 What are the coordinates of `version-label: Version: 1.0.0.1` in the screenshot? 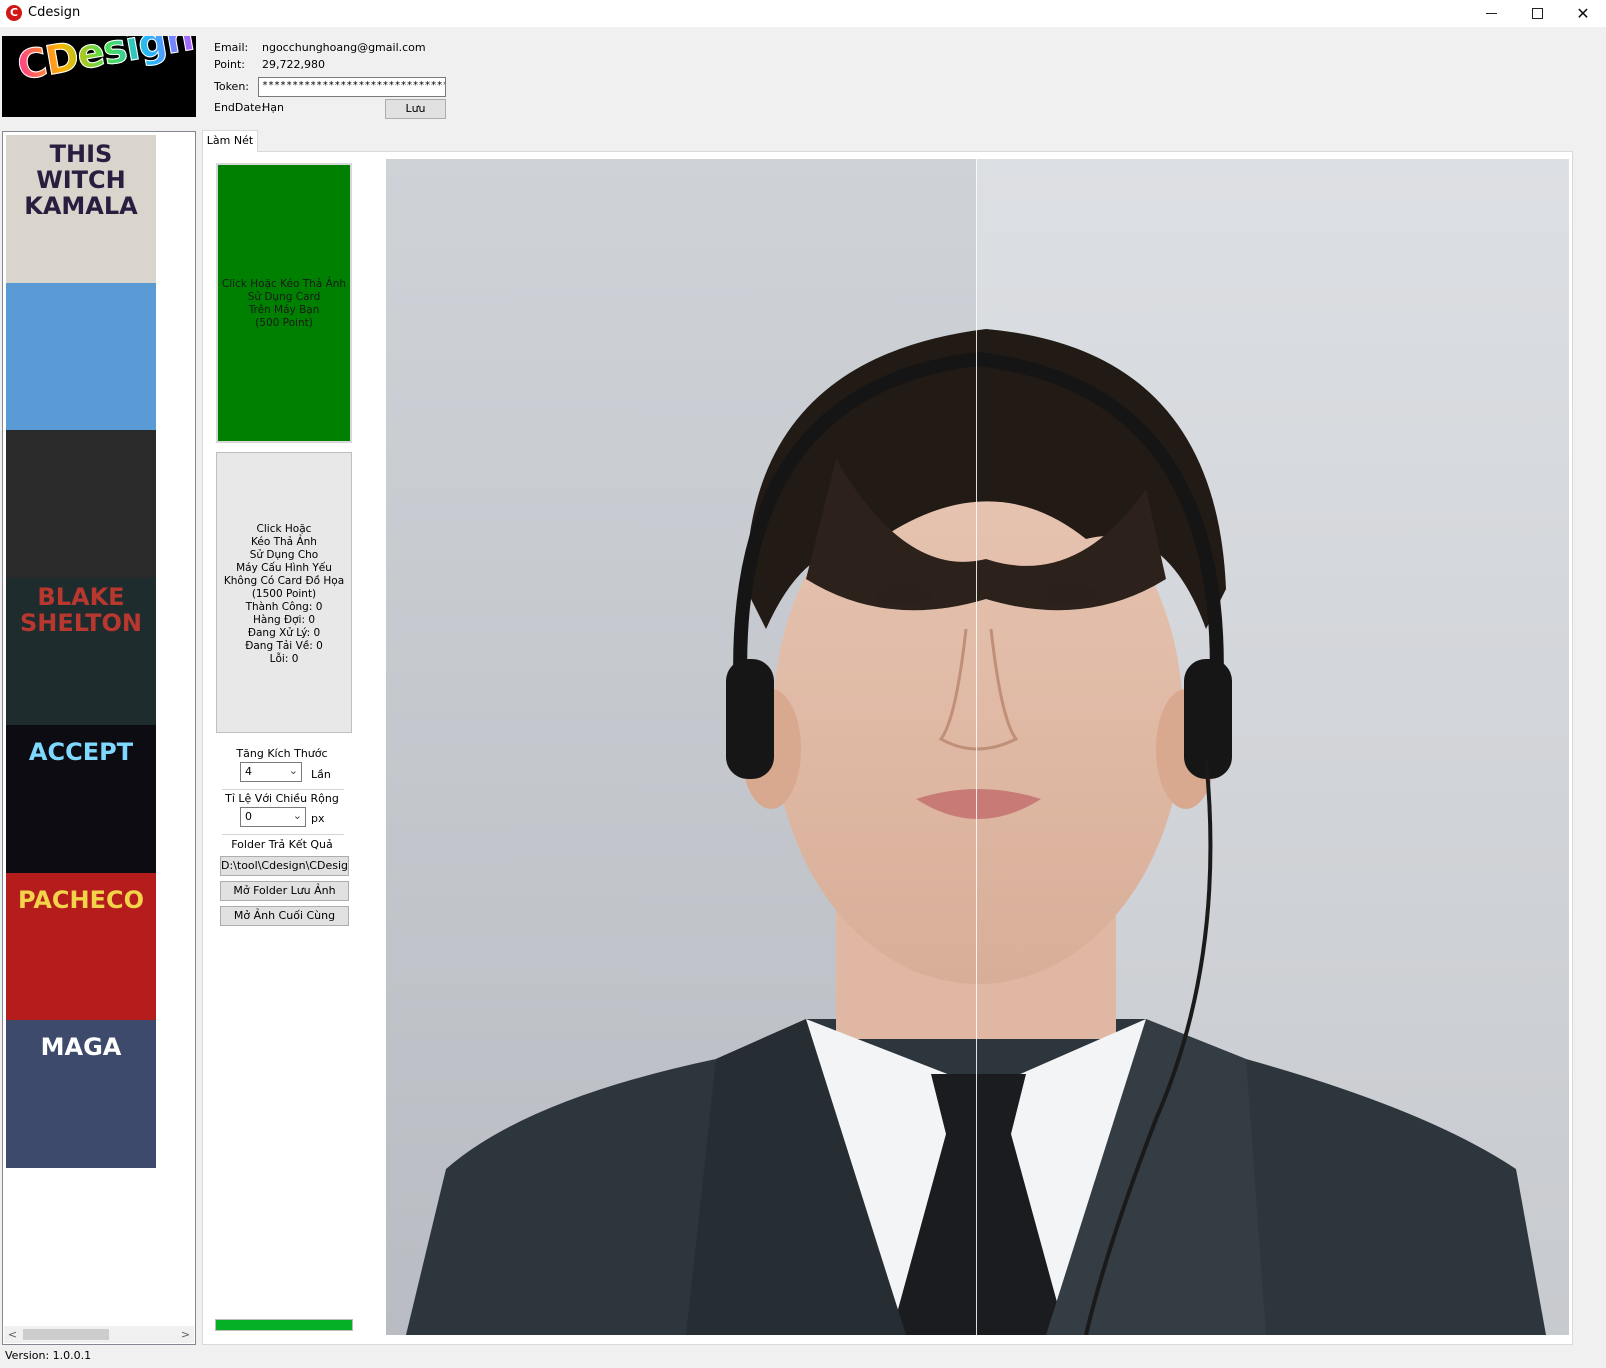 It's located at (48, 1355).